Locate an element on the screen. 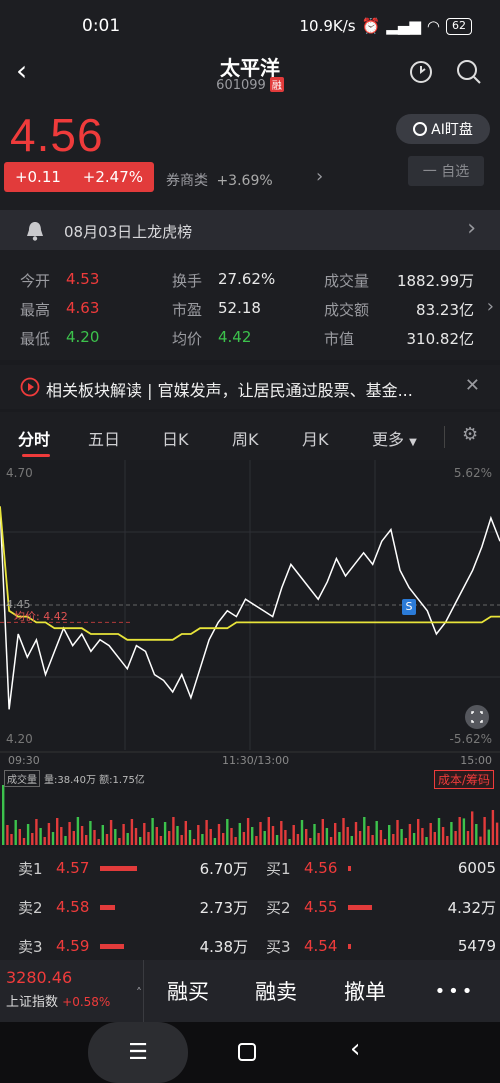 This screenshot has width=500, height=1083. sell-order-row: 卖2 4.58 2.73万 is located at coordinates (133, 907).